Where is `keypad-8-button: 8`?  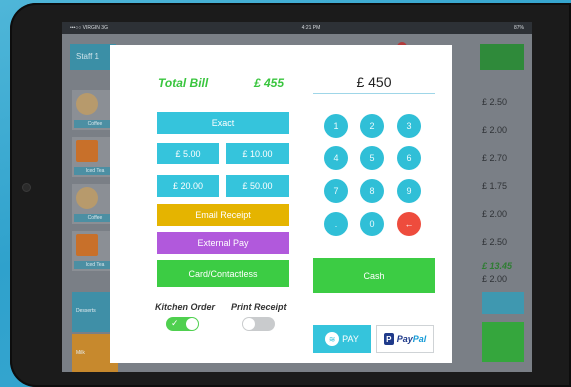
keypad-8-button: 8 is located at coordinates (372, 191).